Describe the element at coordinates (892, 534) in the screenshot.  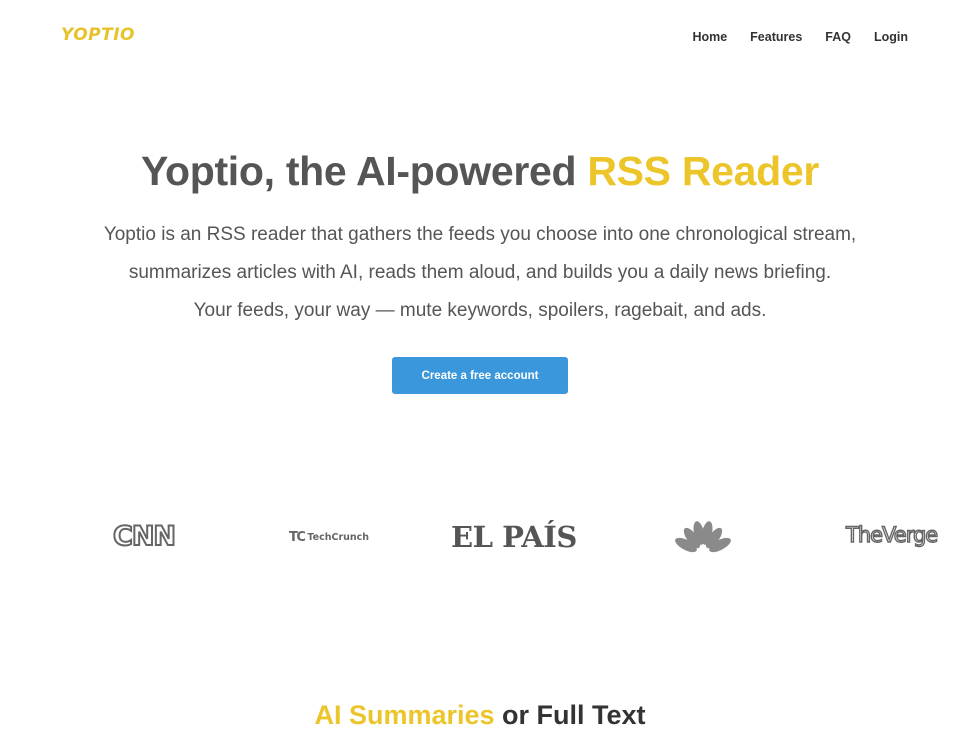
I see `theverge-logo: TheVerge` at that location.